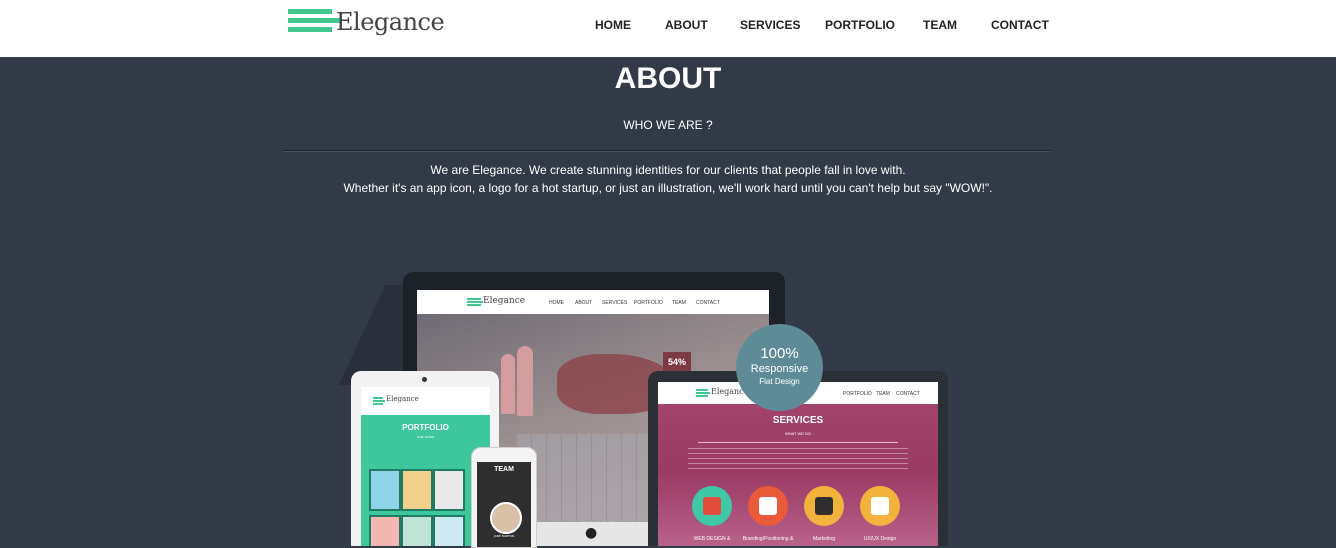 This screenshot has width=1336, height=548. What do you see at coordinates (677, 362) in the screenshot?
I see `stat-box: 54%` at bounding box center [677, 362].